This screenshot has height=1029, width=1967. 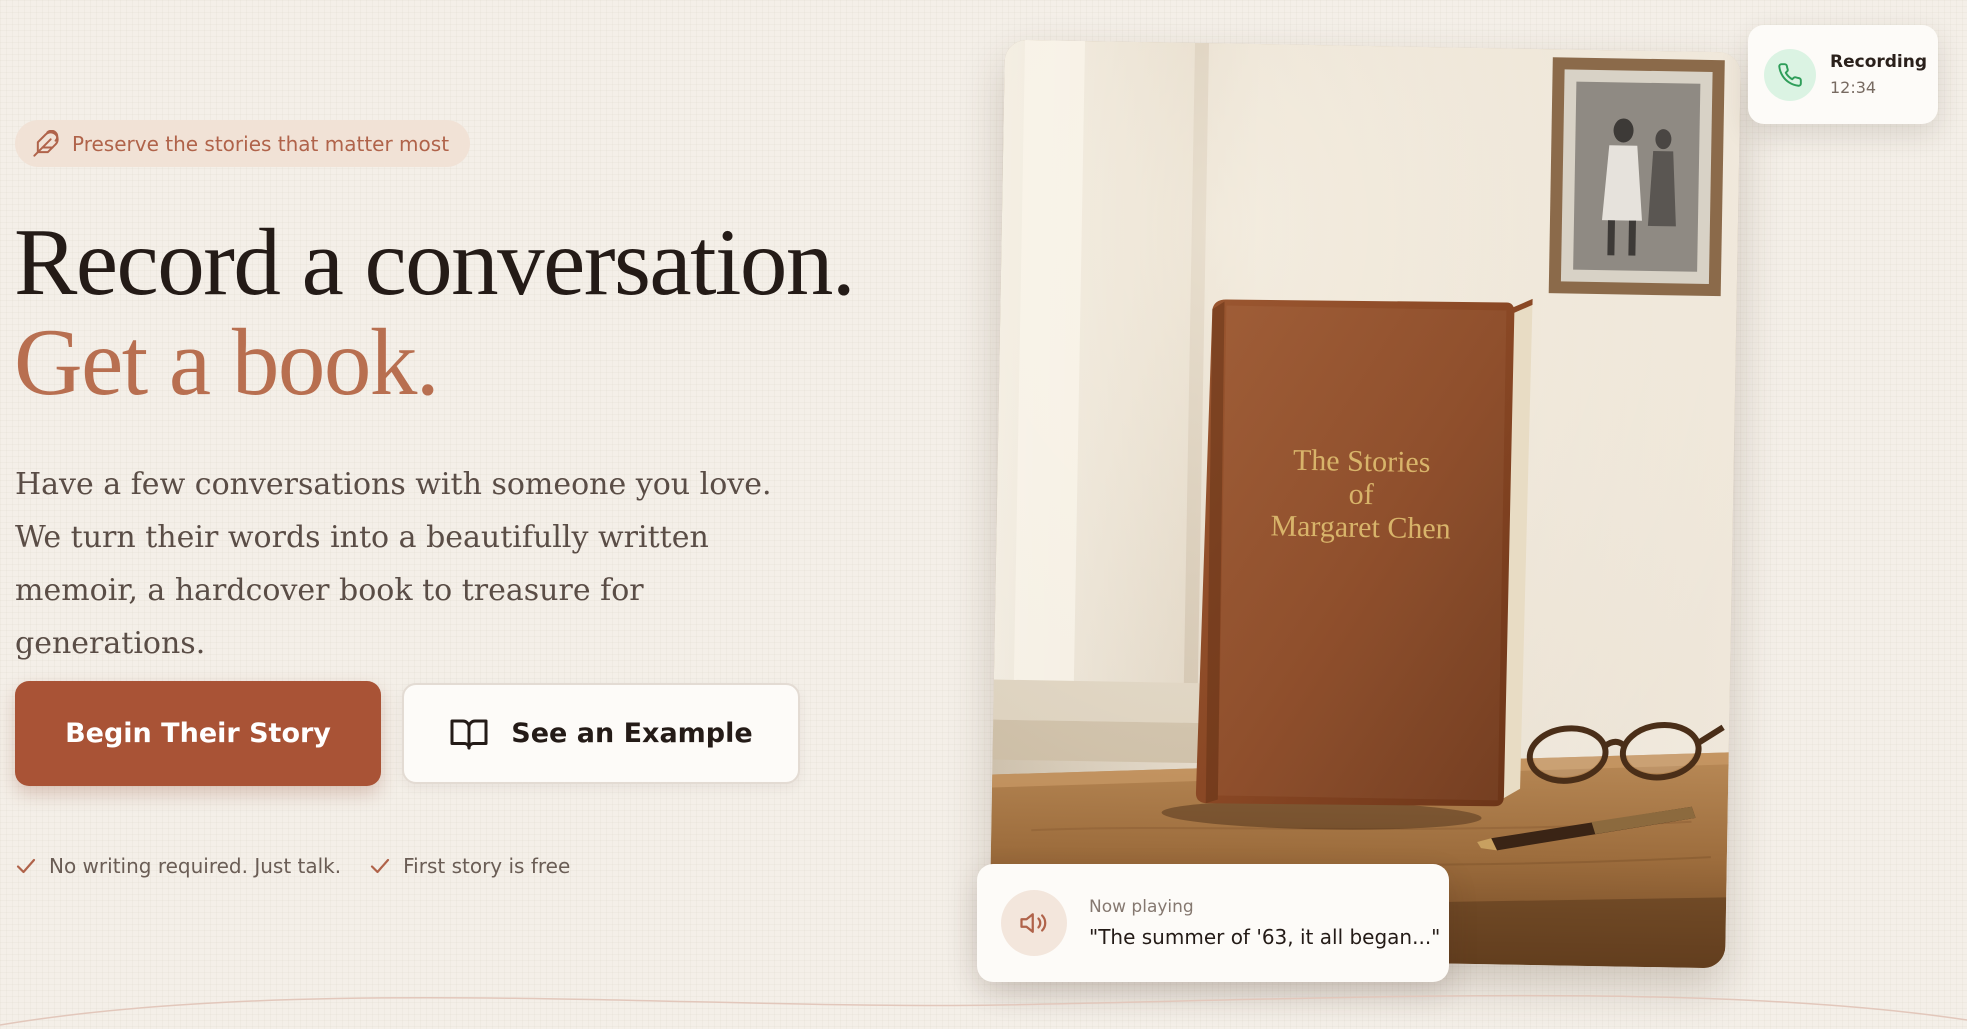 I want to click on feature-text: No writing required. Just talk., so click(x=195, y=866).